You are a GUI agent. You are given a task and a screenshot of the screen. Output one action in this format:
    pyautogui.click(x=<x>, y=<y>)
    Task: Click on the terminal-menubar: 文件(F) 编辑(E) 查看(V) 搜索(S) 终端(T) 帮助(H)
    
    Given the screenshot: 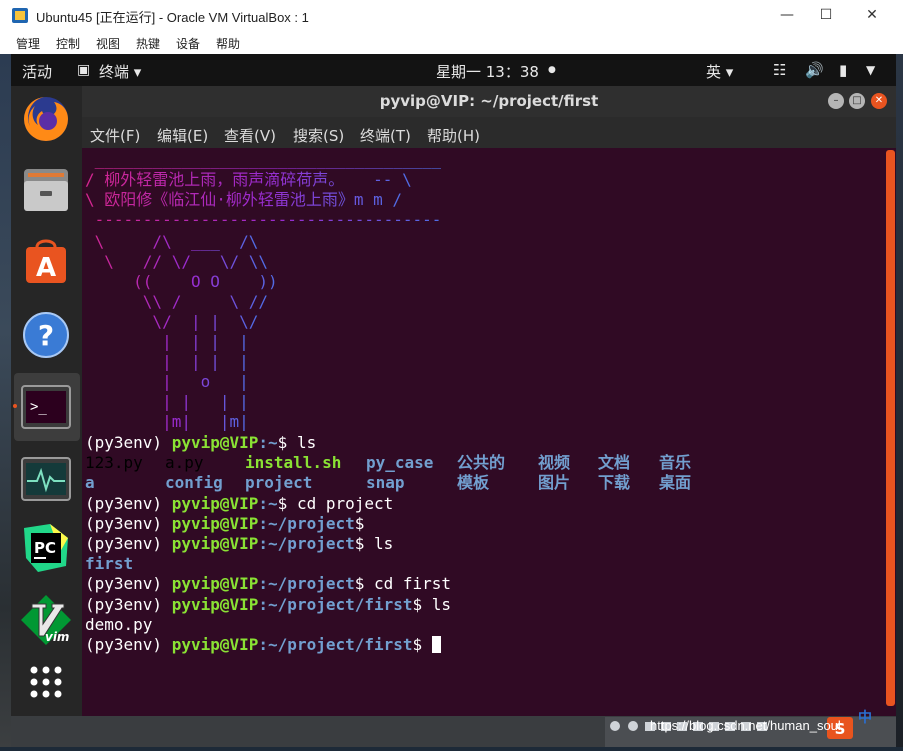 What is the action you would take?
    pyautogui.click(x=489, y=132)
    